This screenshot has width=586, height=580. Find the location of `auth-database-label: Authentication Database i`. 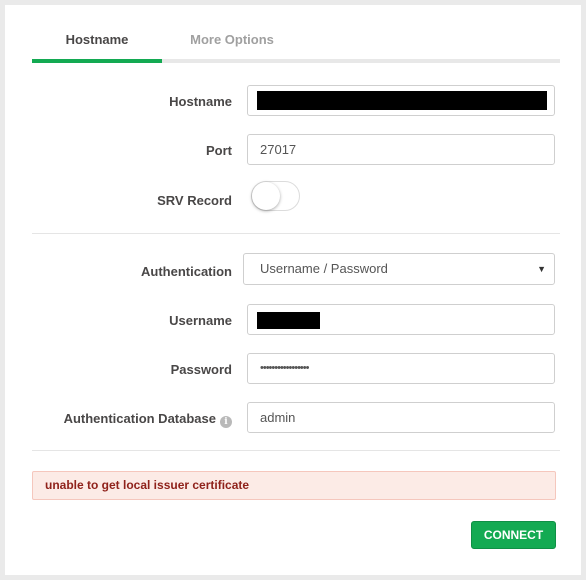

auth-database-label: Authentication Database i is located at coordinates (148, 419).